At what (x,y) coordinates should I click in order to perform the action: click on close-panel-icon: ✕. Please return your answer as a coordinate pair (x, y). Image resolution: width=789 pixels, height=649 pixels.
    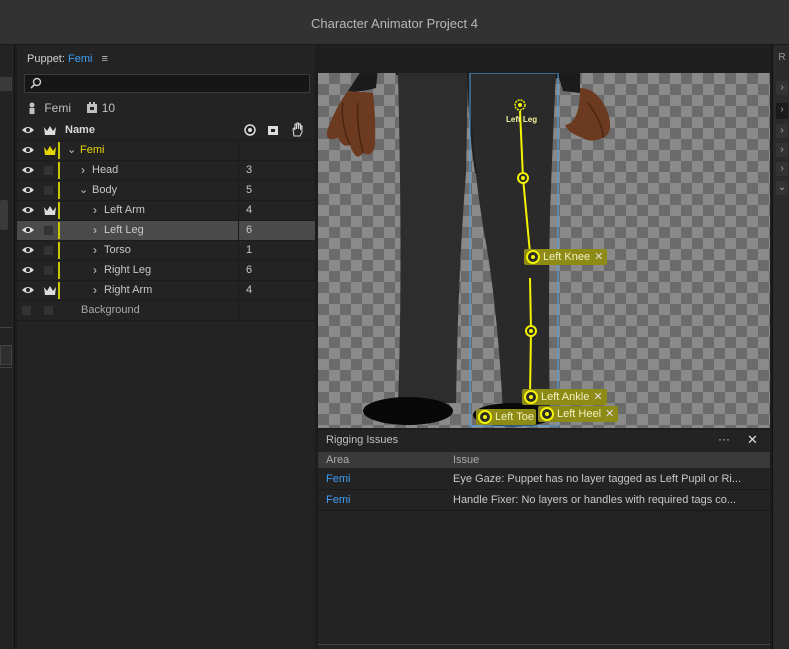
    Looking at the image, I should click on (752, 440).